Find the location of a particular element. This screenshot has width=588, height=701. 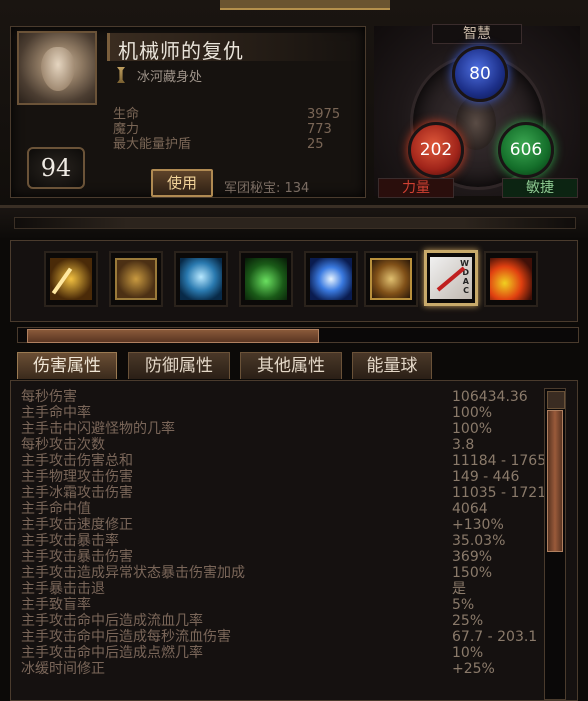

table-row: 主手攻击命中后造成每秒流血伤害 67.7 - 203.1 is located at coordinates (281, 637).